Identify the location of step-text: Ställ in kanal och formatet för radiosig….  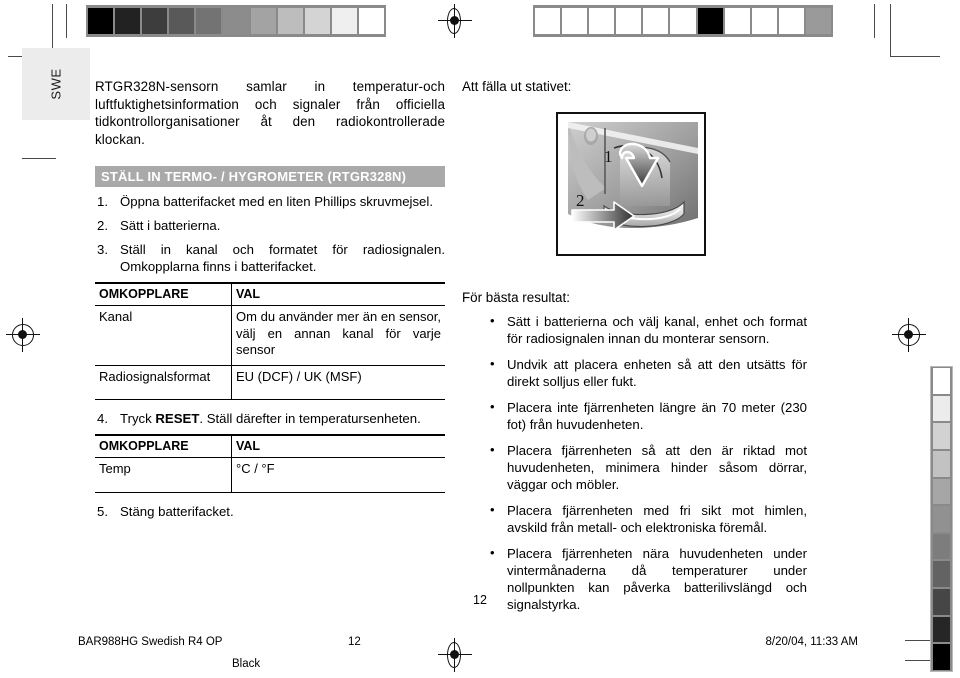
(282, 258).